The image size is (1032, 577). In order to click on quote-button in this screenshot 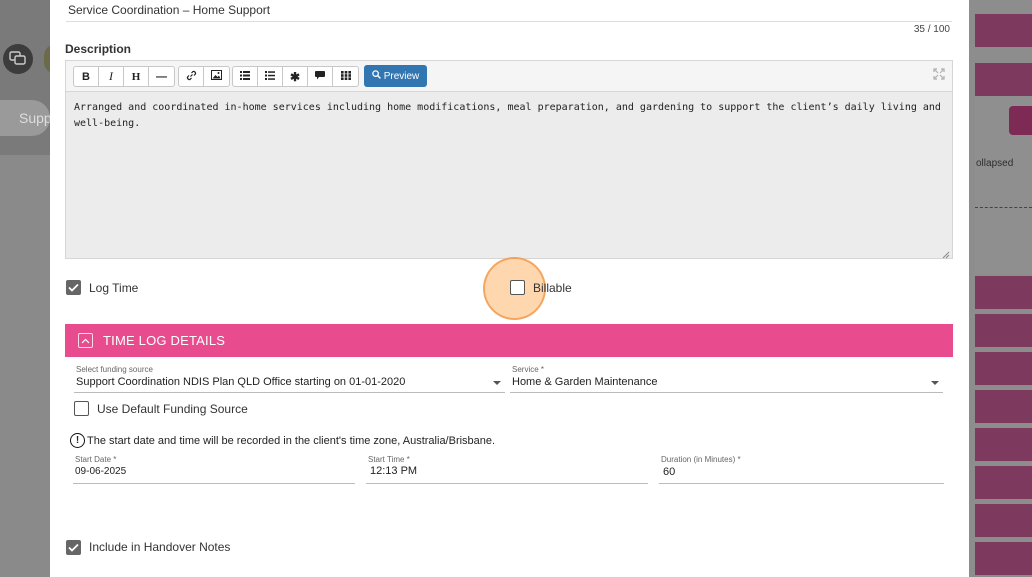, I will do `click(320, 76)`.